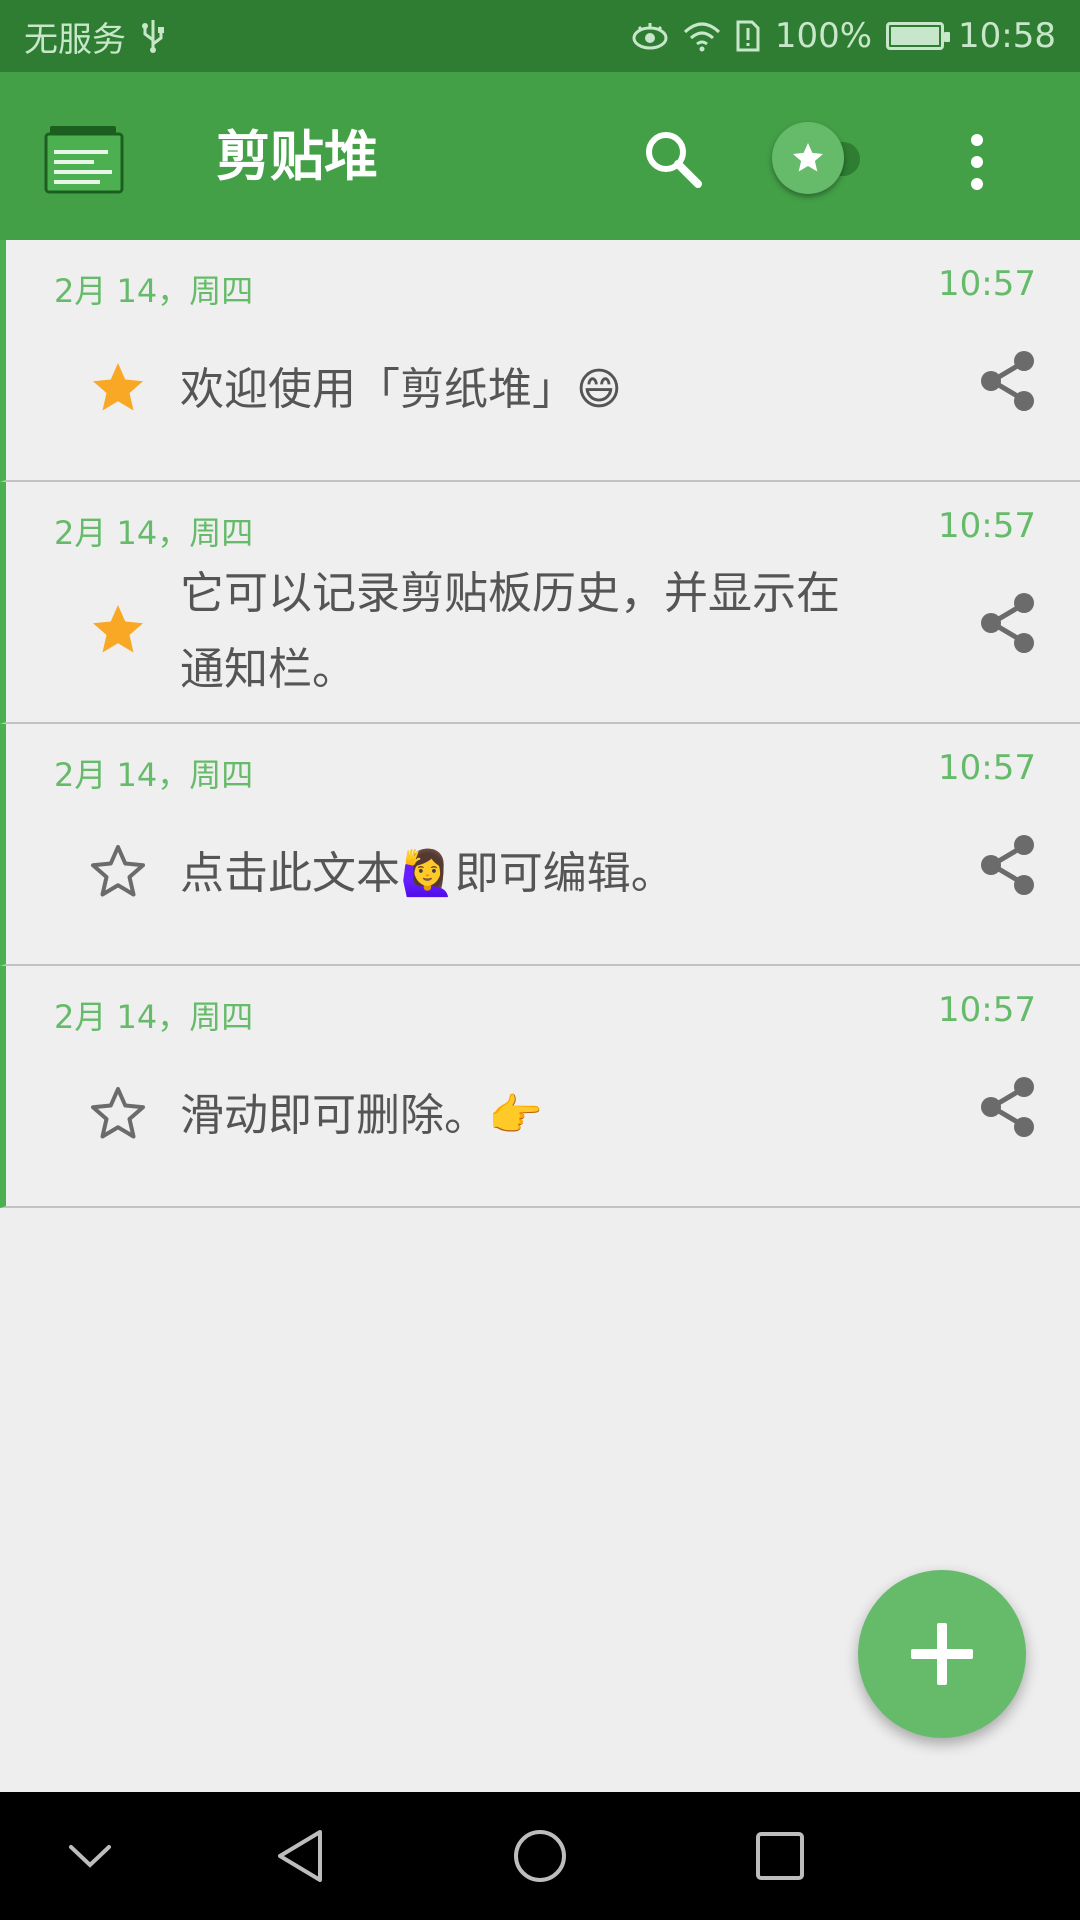  Describe the element at coordinates (540, 36) in the screenshot. I see `status-bar: 无服务 100% 10:58` at that location.